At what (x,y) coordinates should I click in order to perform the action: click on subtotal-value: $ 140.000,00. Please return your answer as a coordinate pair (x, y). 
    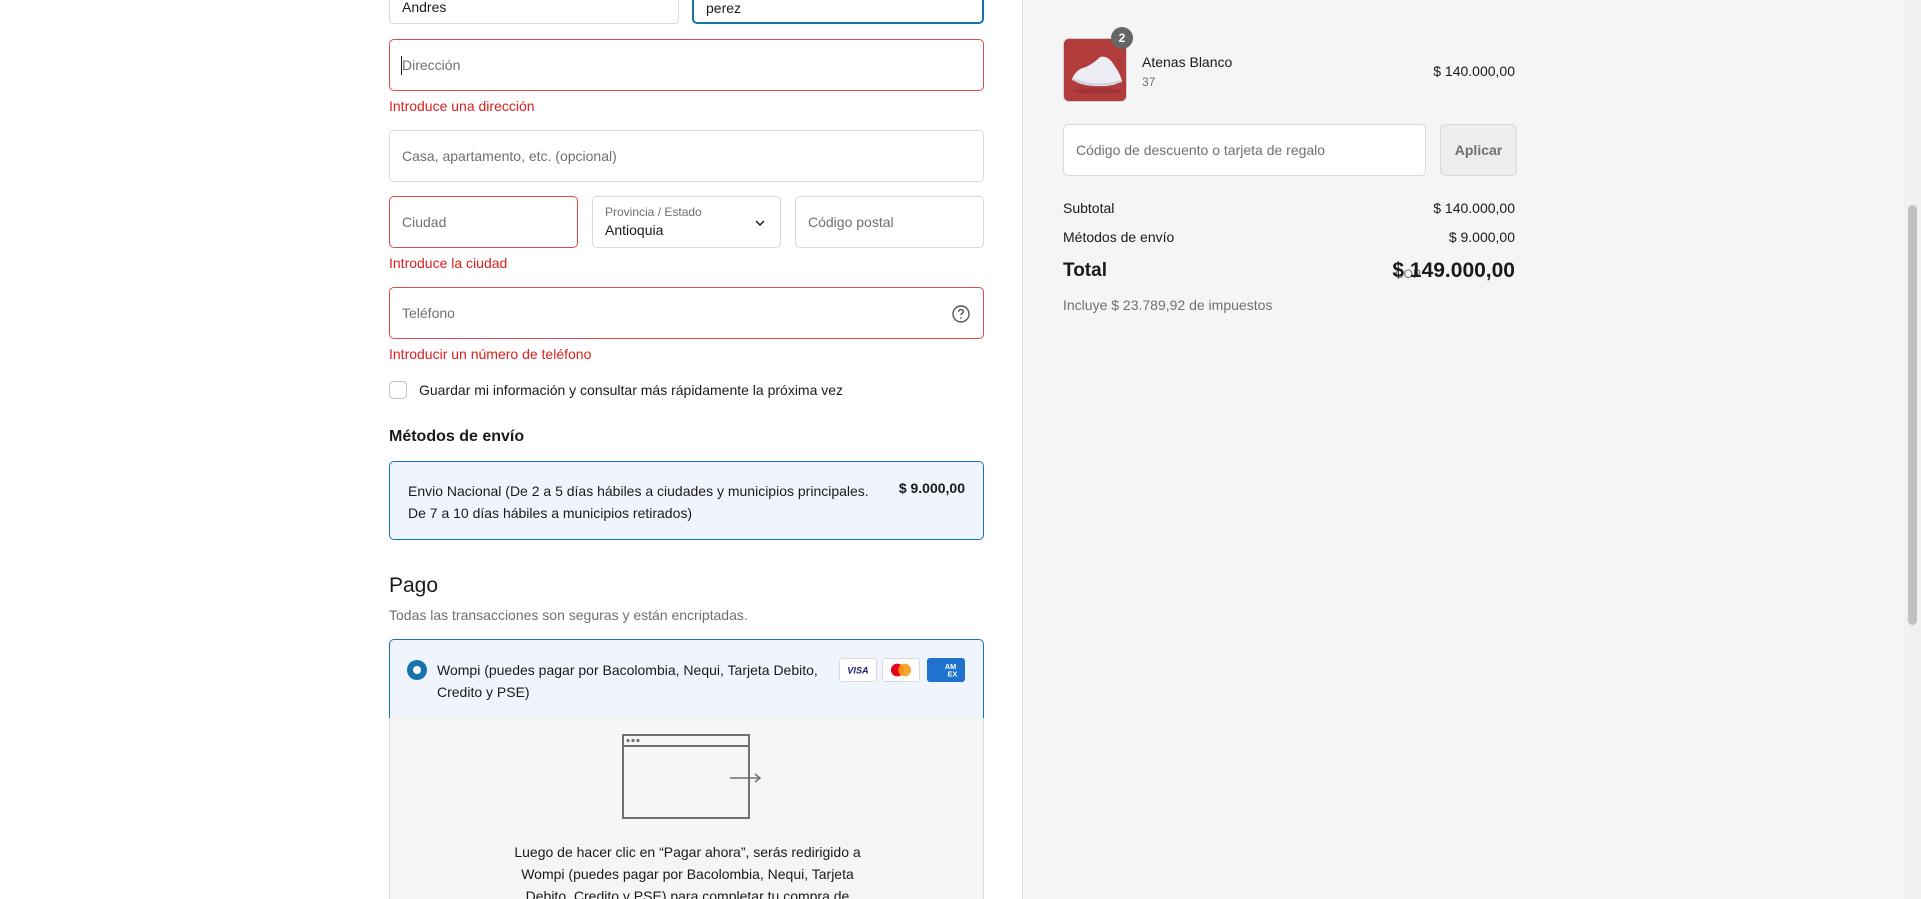
    Looking at the image, I should click on (1474, 208).